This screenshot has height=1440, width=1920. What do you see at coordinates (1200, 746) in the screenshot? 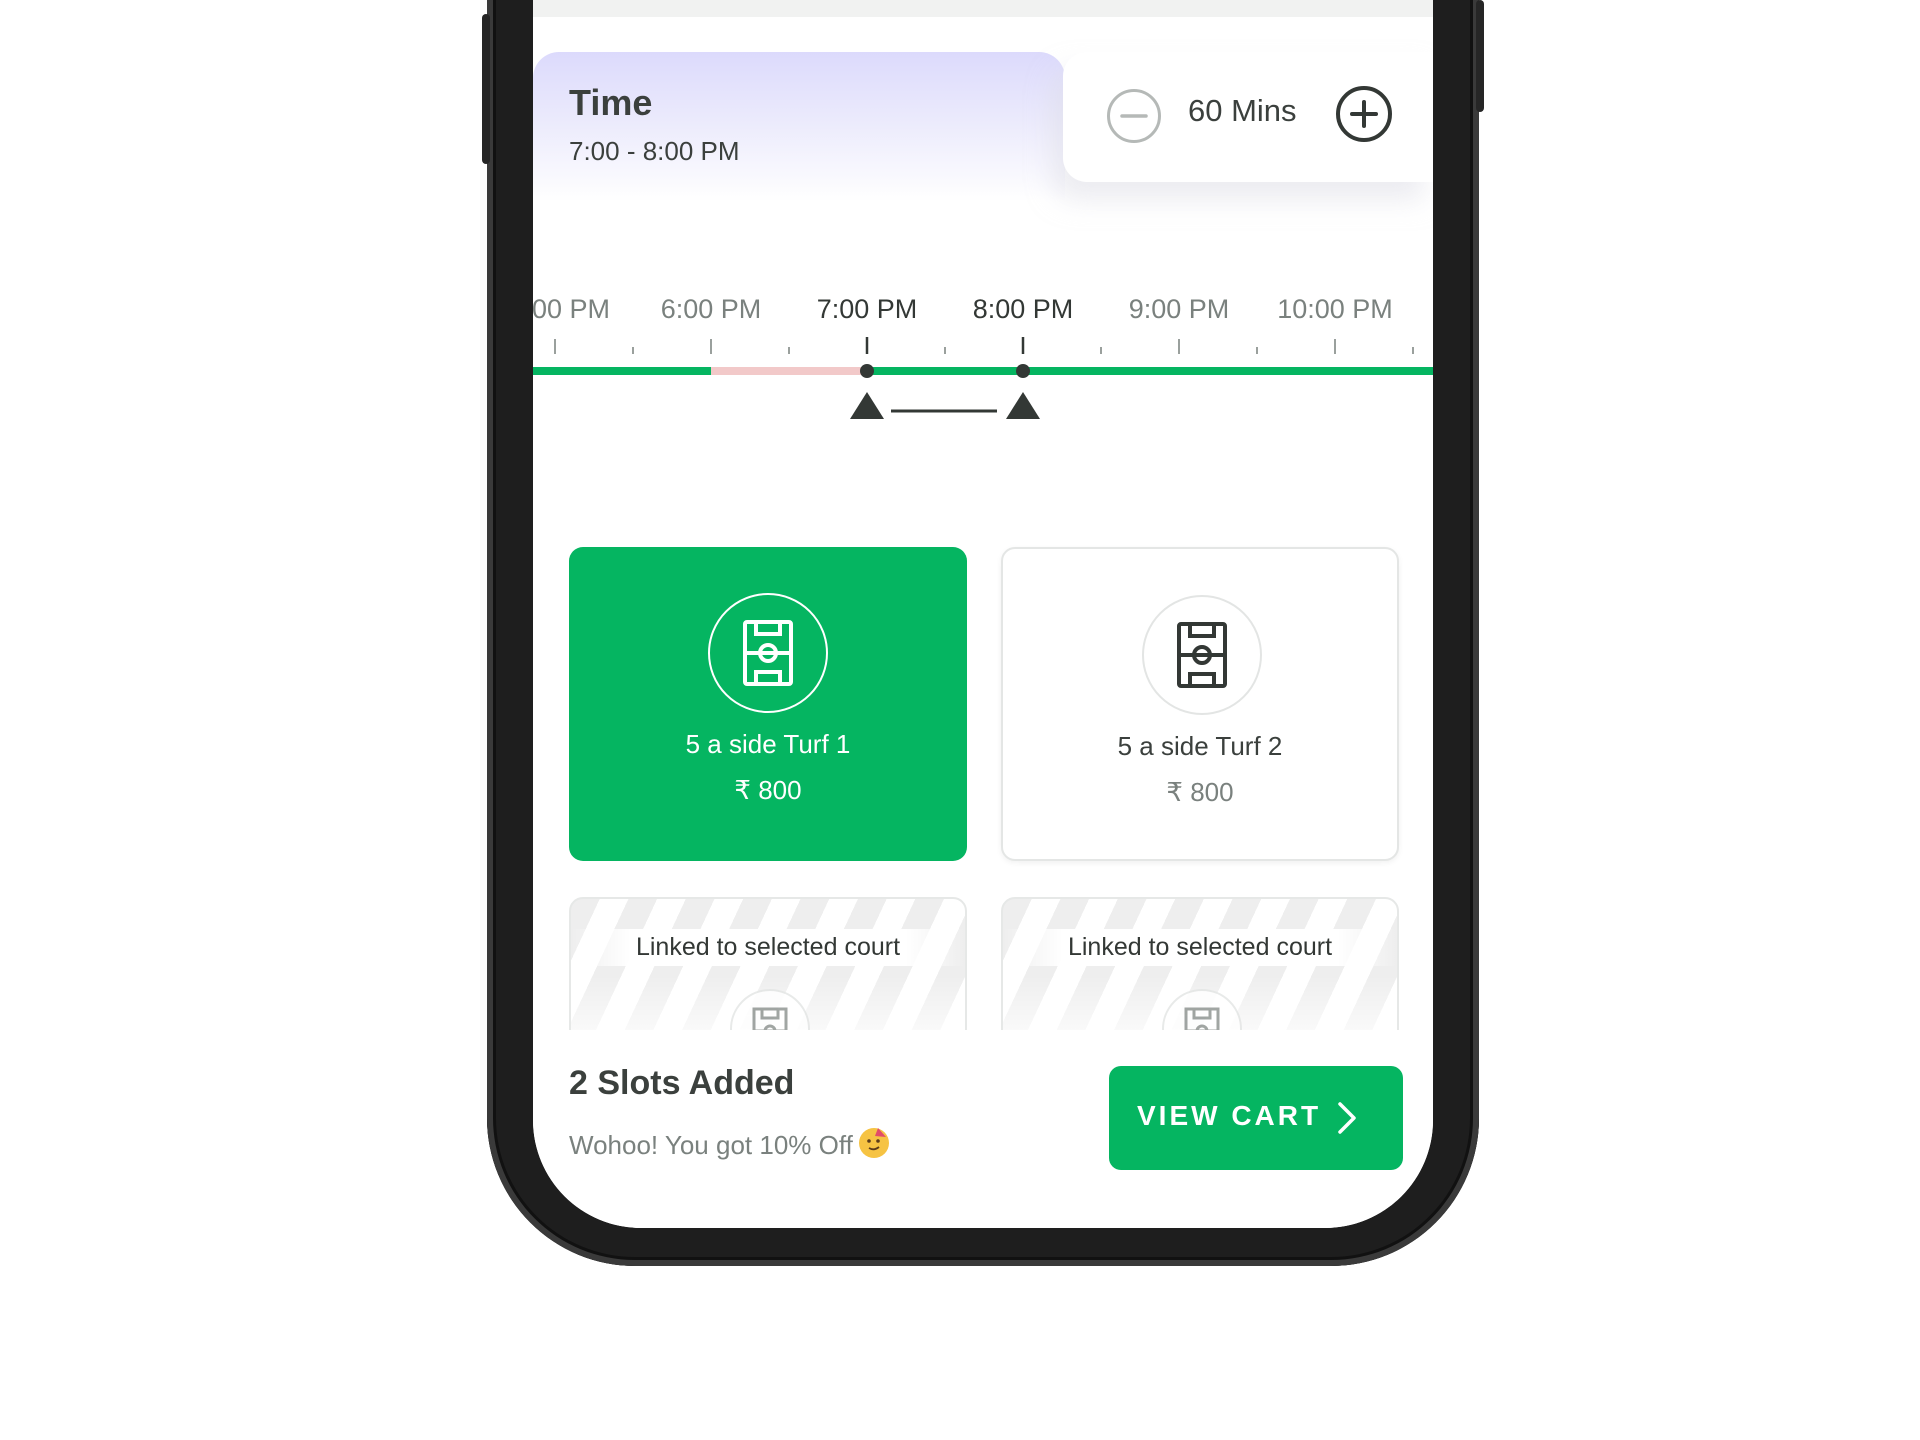
I see `turf-name: 5 a side Turf 2` at bounding box center [1200, 746].